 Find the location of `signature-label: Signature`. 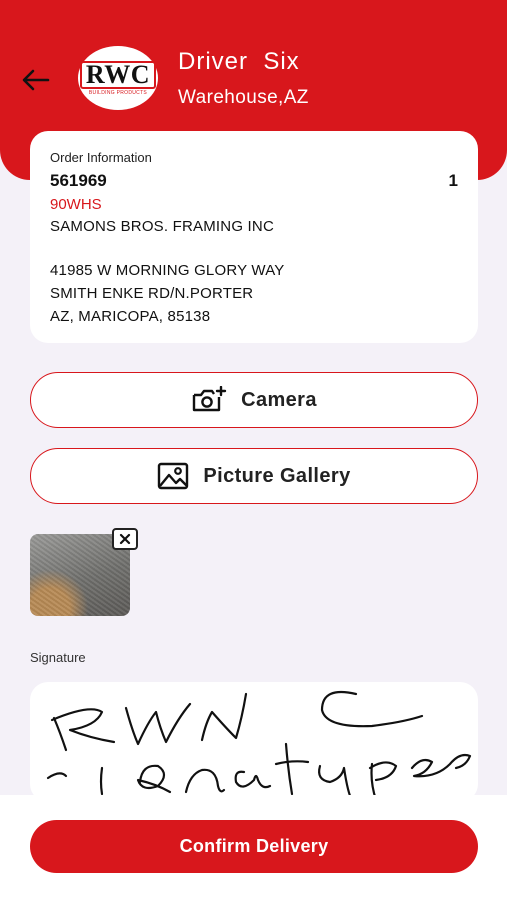

signature-label: Signature is located at coordinates (58, 657).